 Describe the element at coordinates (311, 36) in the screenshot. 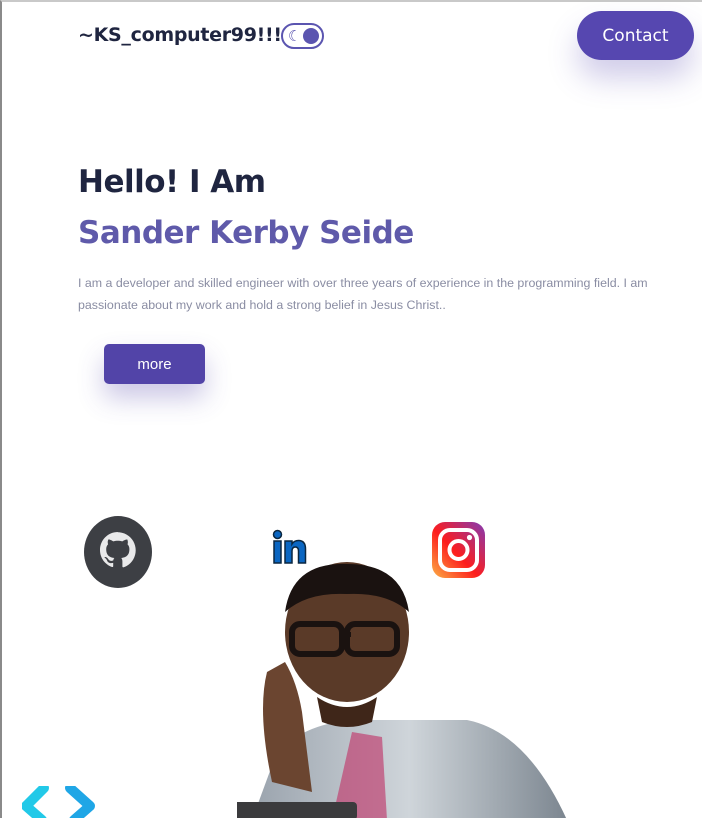

I see `toggle-knob` at that location.